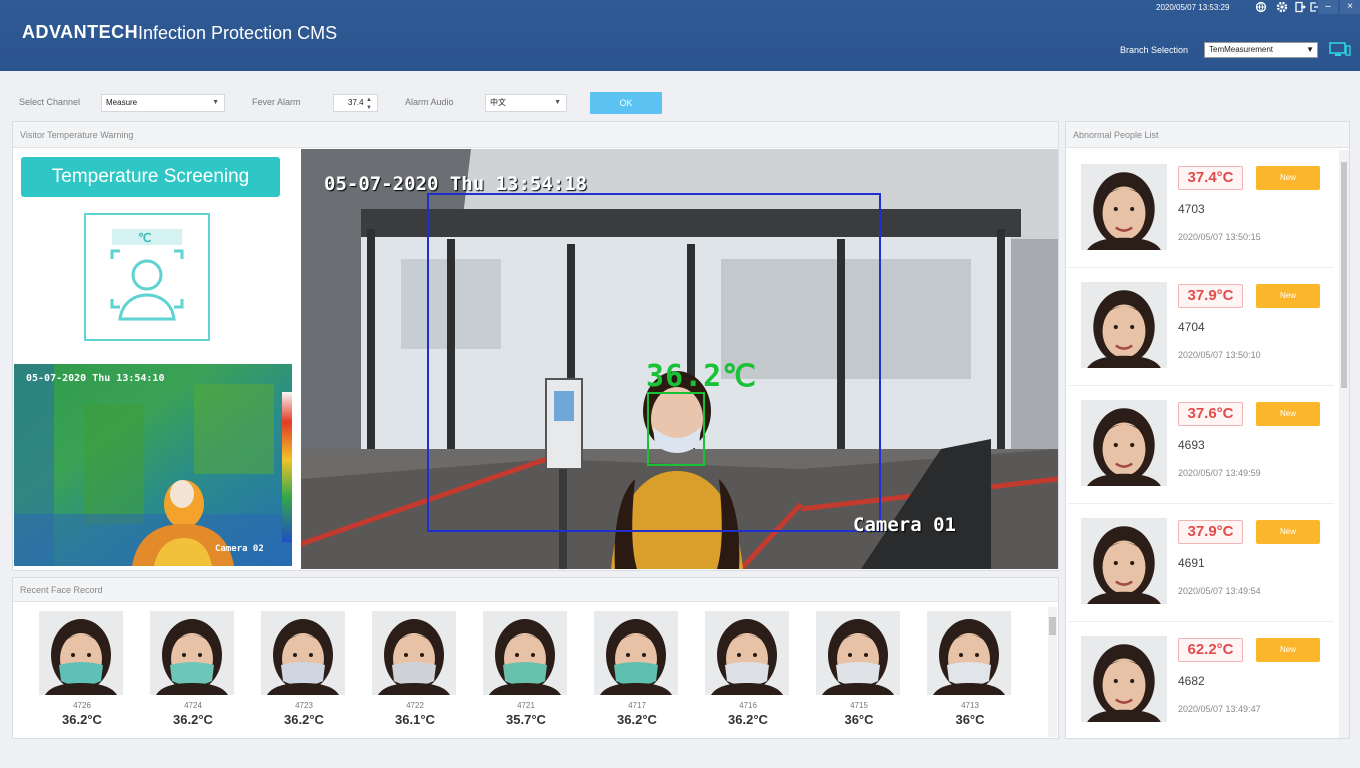 This screenshot has width=1360, height=768. I want to click on abnormal-person-item: 37.9°C New 4691 2020/05/07 13:49:54, so click(1201, 563).